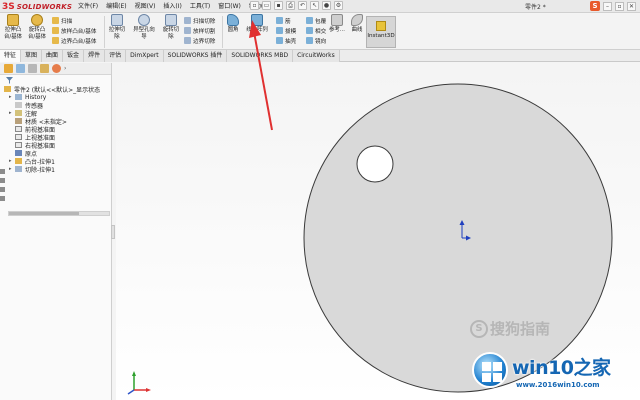 The width and height of the screenshot is (640, 400). Describe the element at coordinates (11, 56) in the screenshot. I see `tab-features: 特征` at that location.